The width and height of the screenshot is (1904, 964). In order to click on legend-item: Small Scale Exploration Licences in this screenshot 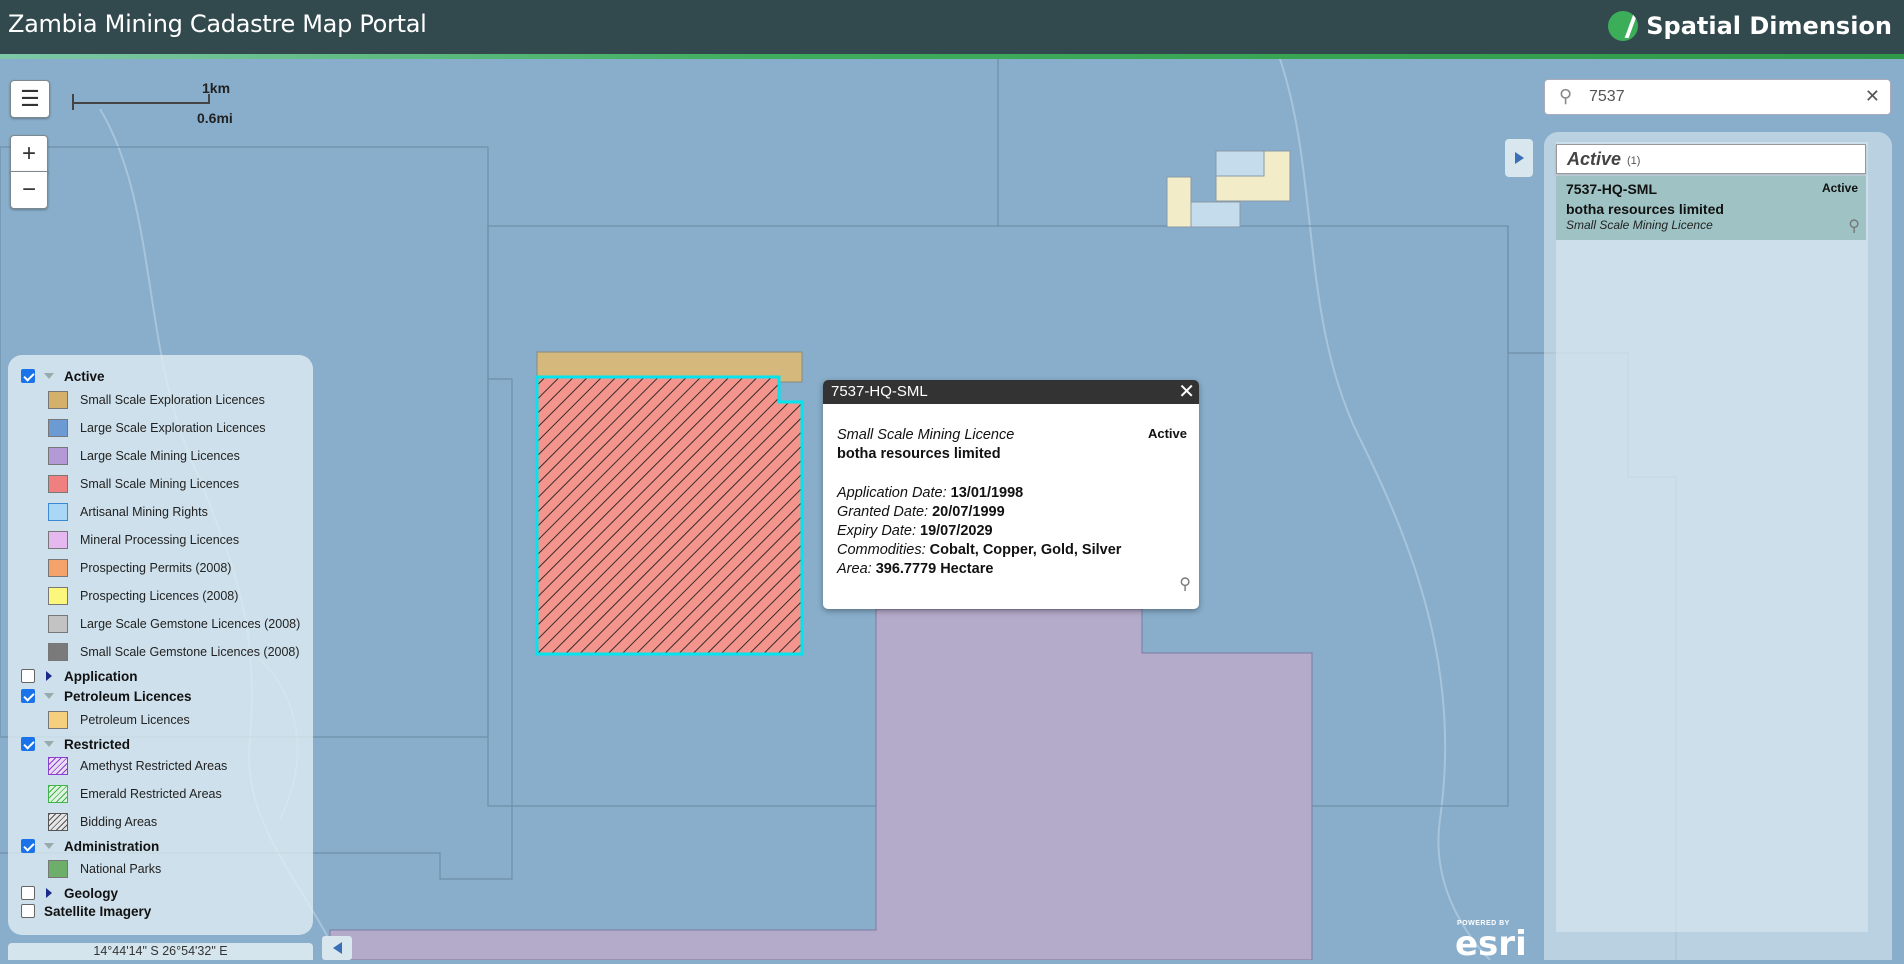, I will do `click(156, 400)`.